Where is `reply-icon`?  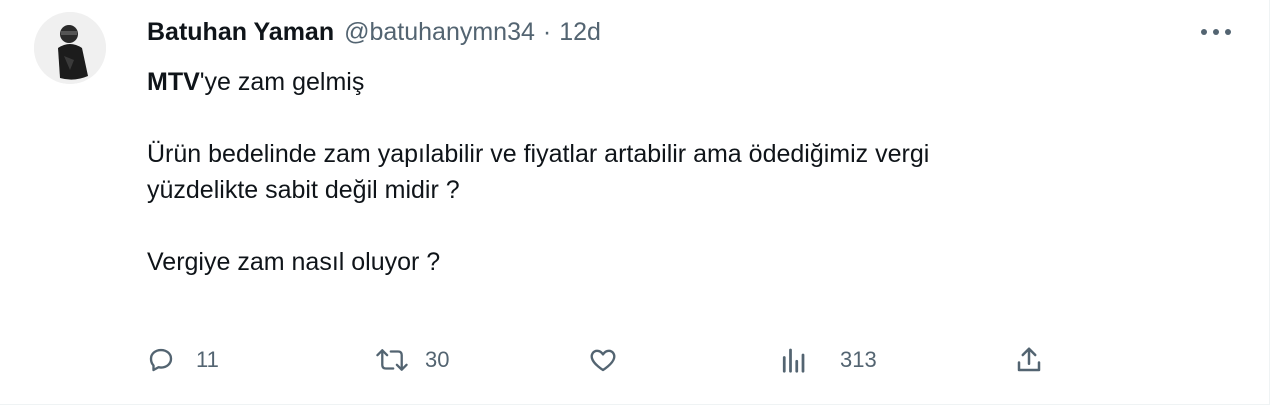
reply-icon is located at coordinates (161, 360).